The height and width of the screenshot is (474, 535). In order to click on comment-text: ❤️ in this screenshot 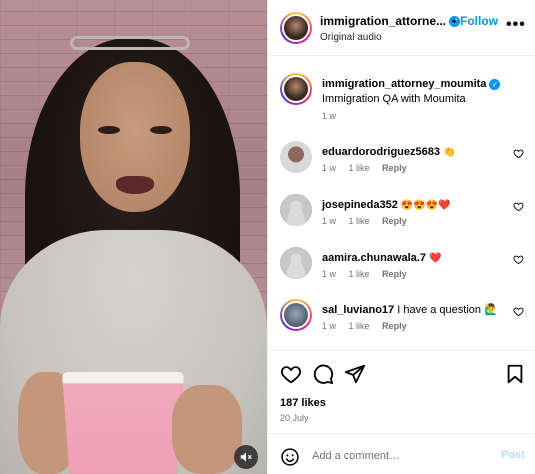, I will do `click(435, 258)`.